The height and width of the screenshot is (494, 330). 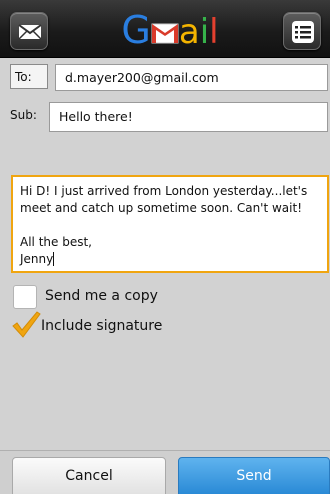 What do you see at coordinates (89, 475) in the screenshot?
I see `cancel-button: Cancel` at bounding box center [89, 475].